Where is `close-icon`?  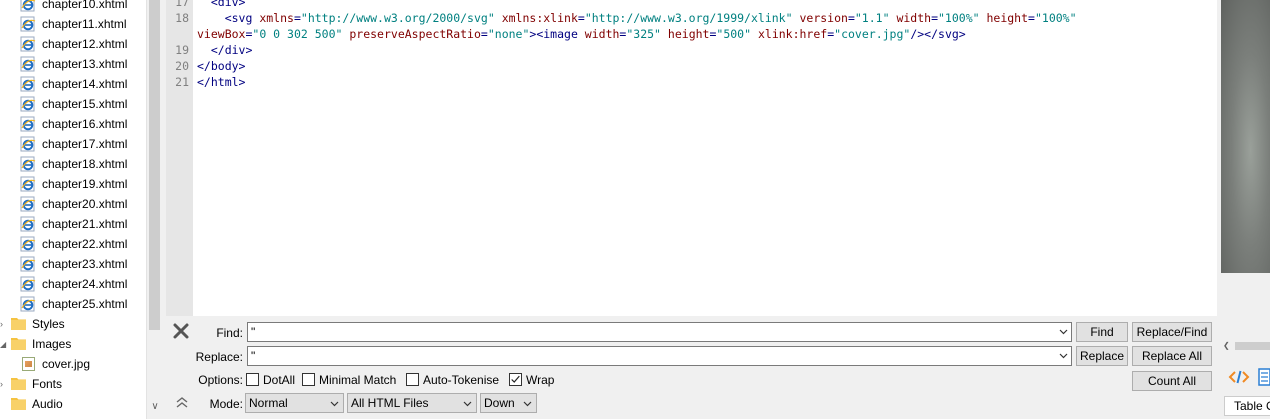 close-icon is located at coordinates (181, 331).